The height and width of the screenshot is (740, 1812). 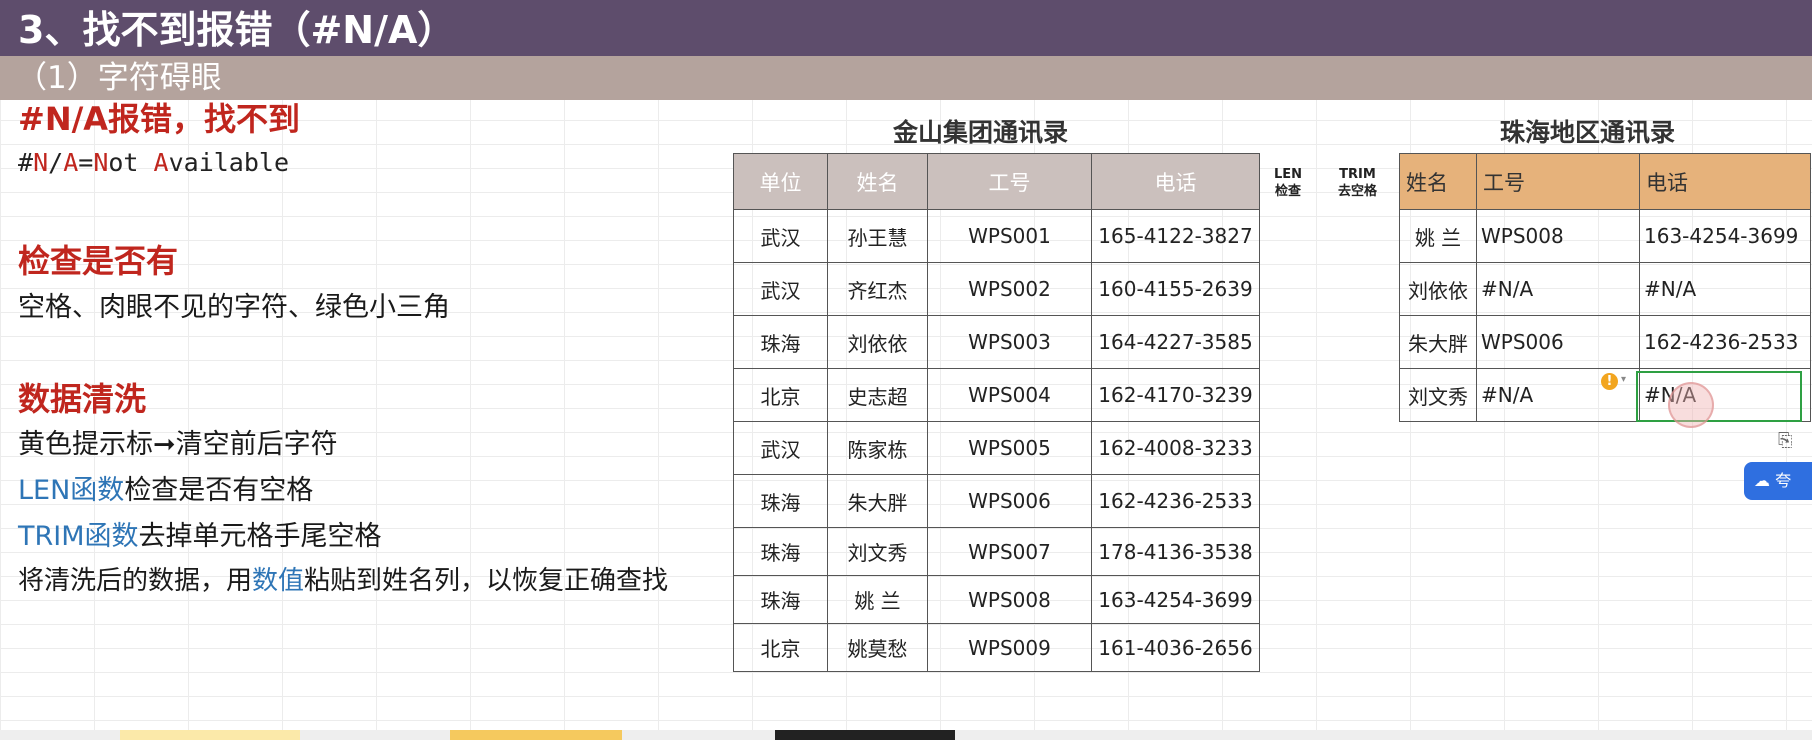 I want to click on chevron-down-icon: ▾, so click(x=1623, y=379).